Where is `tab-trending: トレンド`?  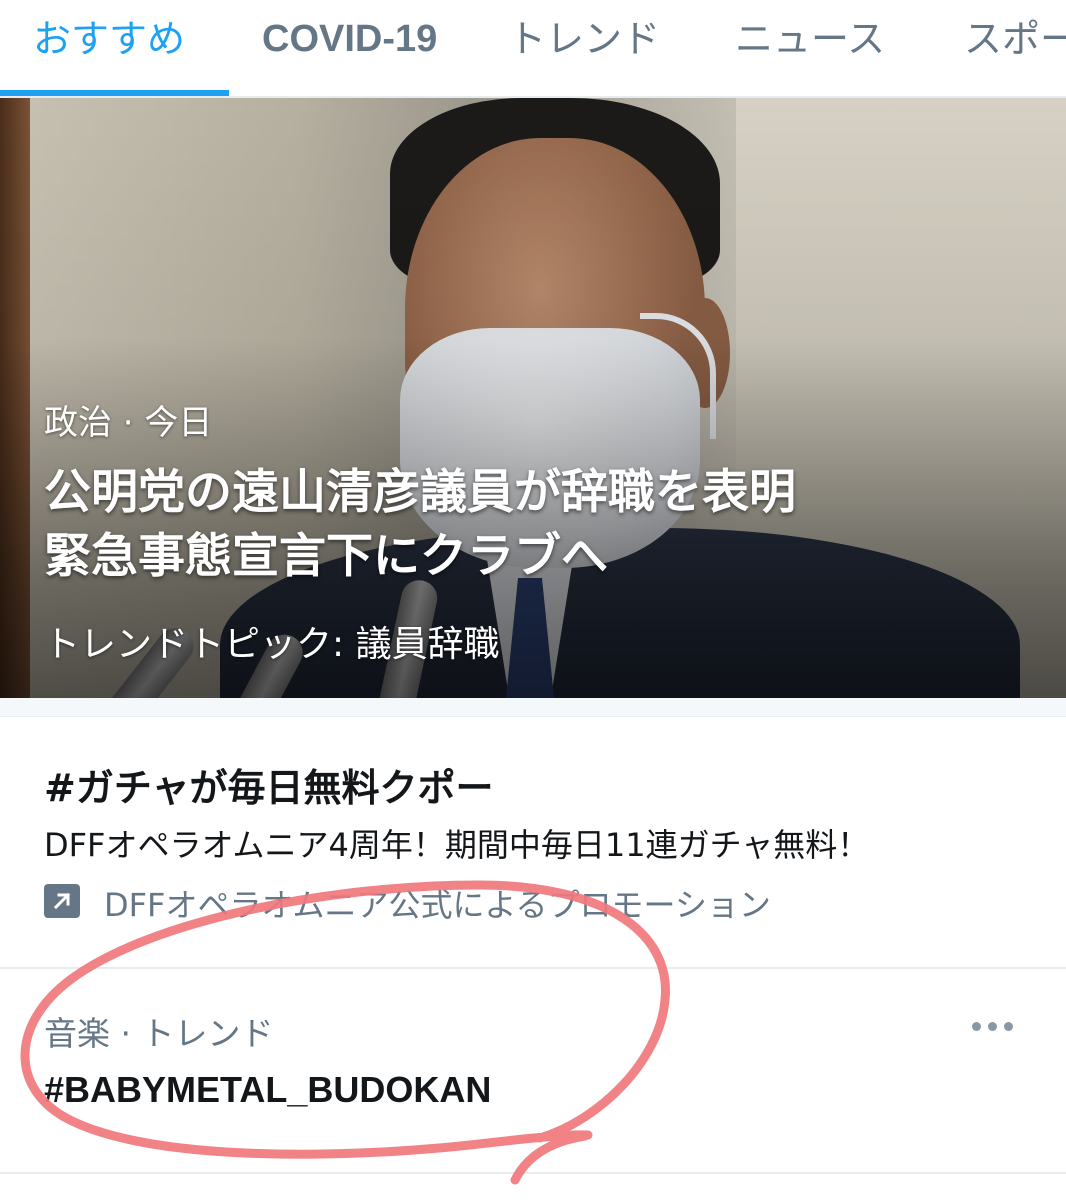
tab-trending: トレンド is located at coordinates (584, 48).